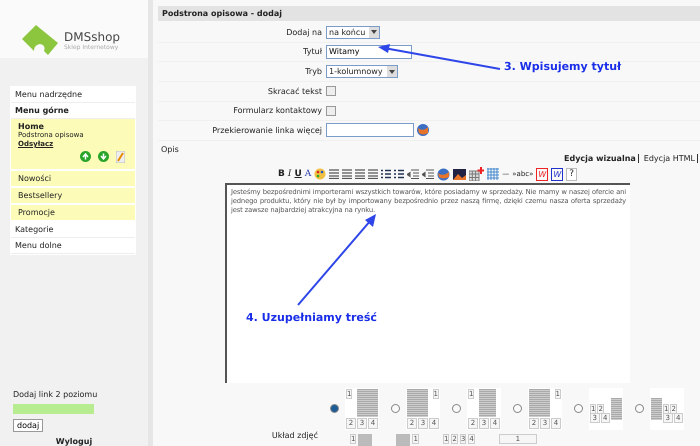 The height and width of the screenshot is (446, 700). What do you see at coordinates (53, 409) in the screenshot?
I see `link-name-field` at bounding box center [53, 409].